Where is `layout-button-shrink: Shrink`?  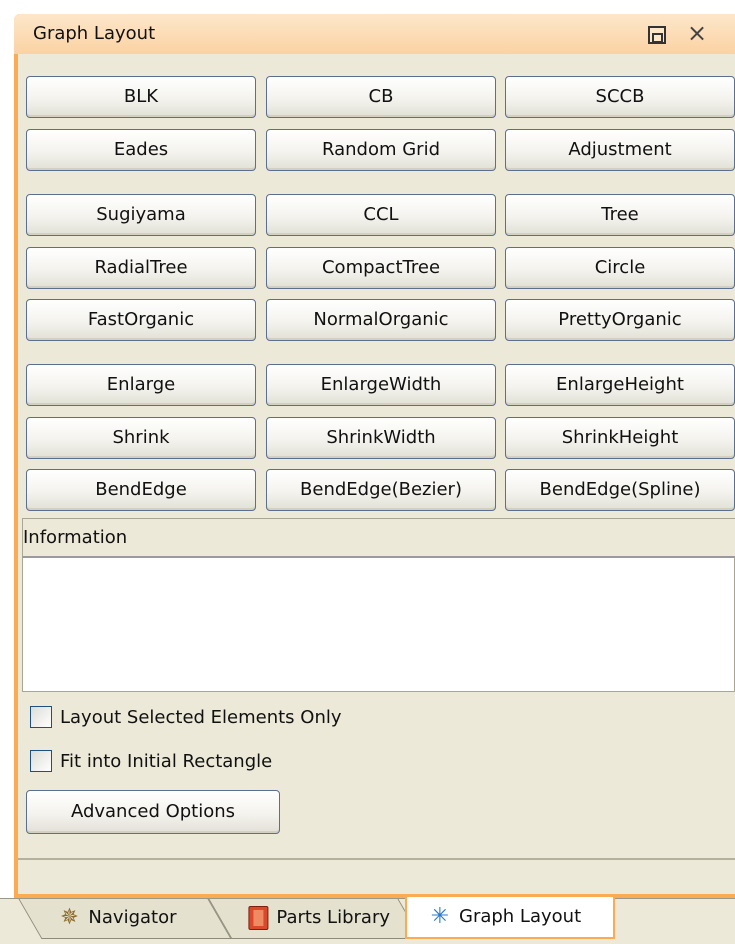
layout-button-shrink: Shrink is located at coordinates (141, 438).